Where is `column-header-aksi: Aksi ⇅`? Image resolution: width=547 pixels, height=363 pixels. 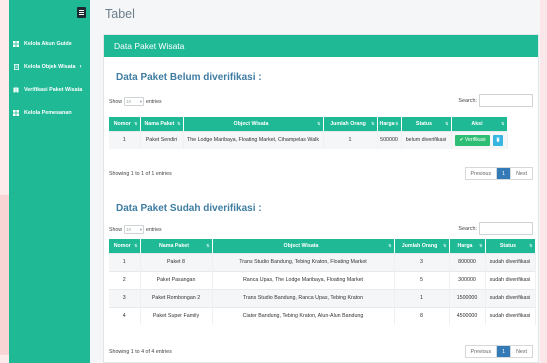 column-header-aksi: Aksi ⇅ is located at coordinates (479, 124).